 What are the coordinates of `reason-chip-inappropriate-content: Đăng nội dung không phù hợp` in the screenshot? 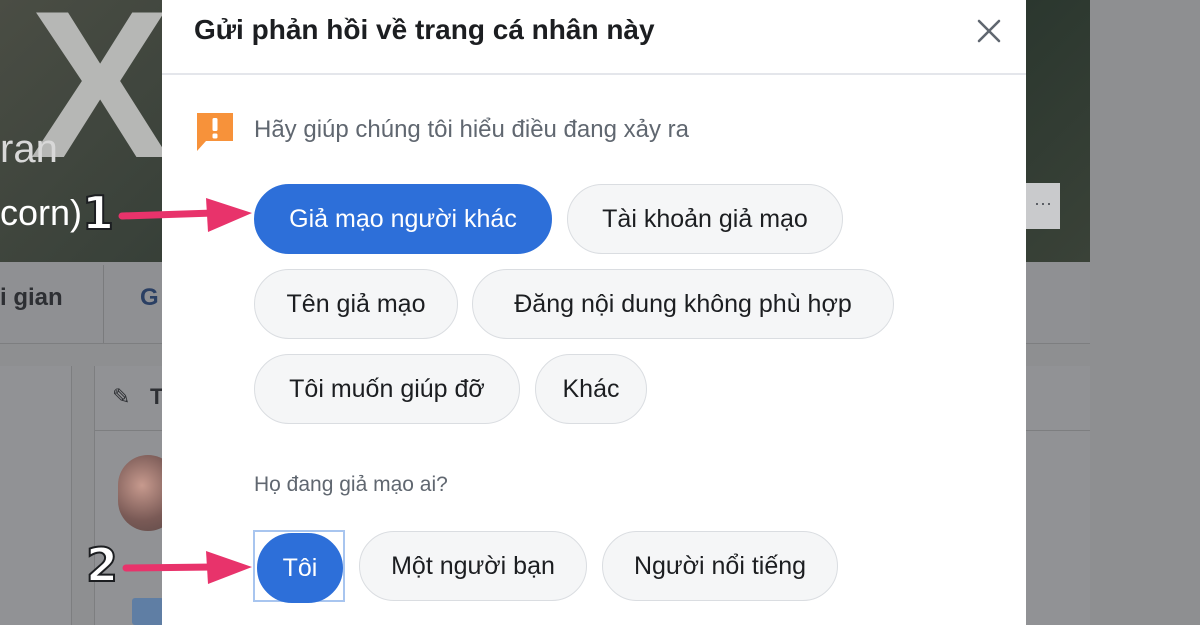 It's located at (683, 304).